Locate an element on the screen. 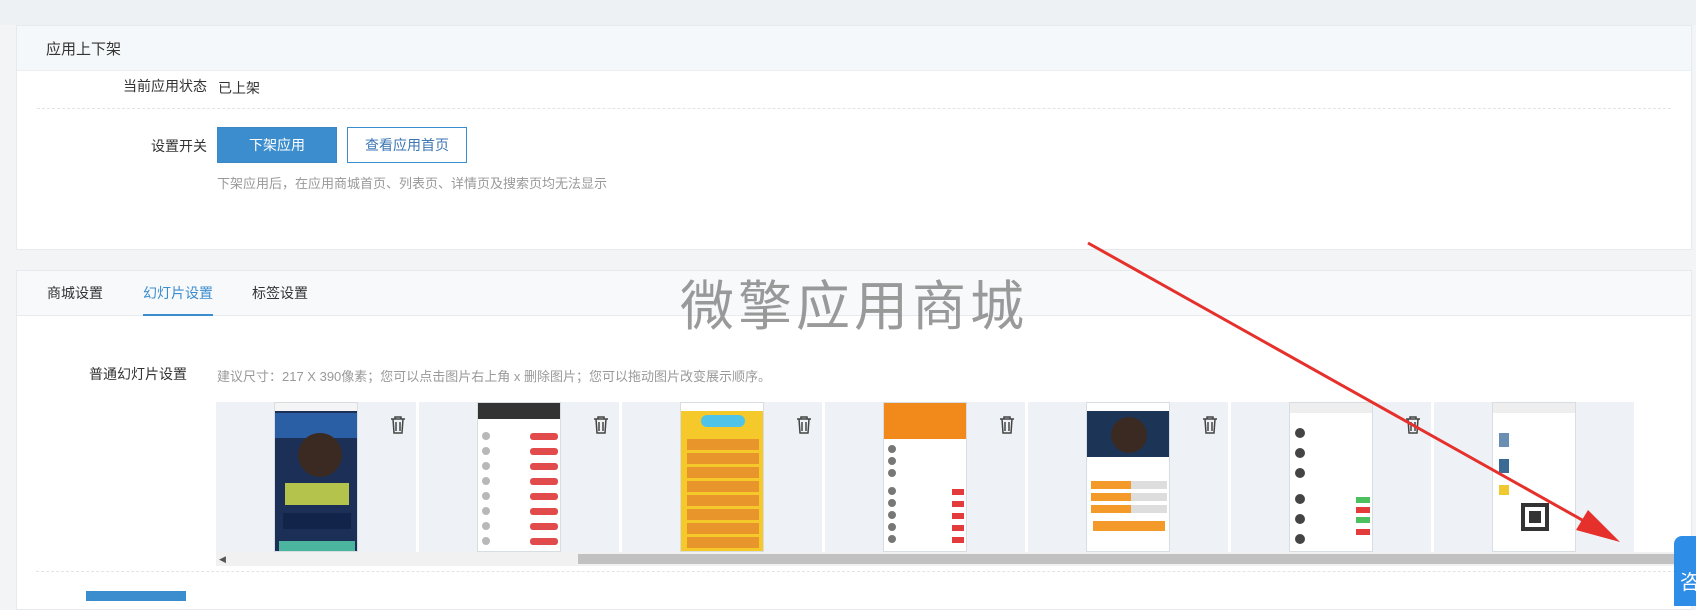 The height and width of the screenshot is (610, 1696). tab-mall-settings: 商城设置 is located at coordinates (75, 293).